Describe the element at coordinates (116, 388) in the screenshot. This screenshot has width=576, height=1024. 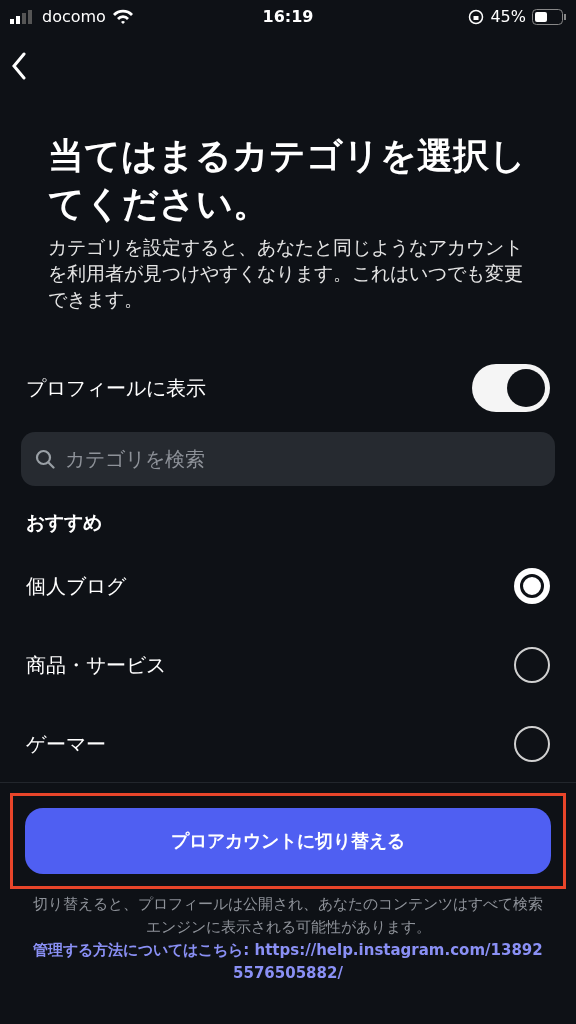
I see `toggle-label: プロフィールに表示` at that location.